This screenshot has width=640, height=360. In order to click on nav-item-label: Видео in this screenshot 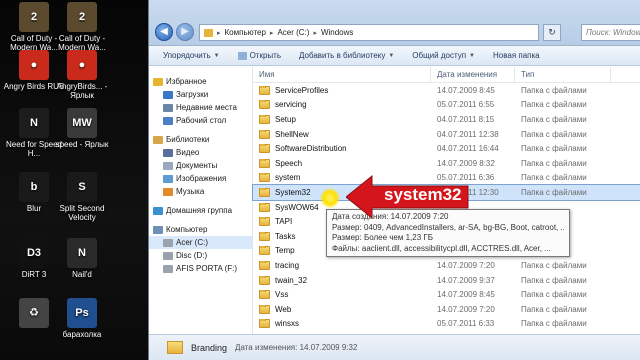, I will do `click(188, 152)`.